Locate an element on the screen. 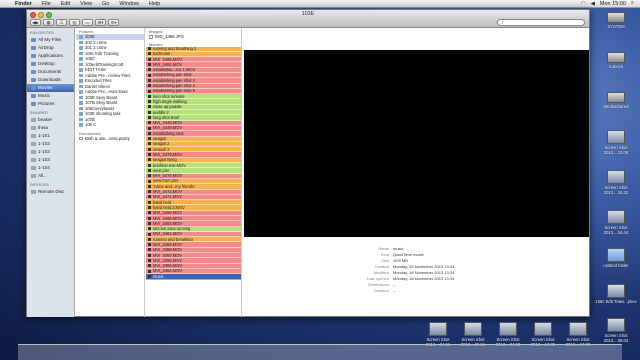  desktop-icon: MediaShared is located at coordinates (616, 100).